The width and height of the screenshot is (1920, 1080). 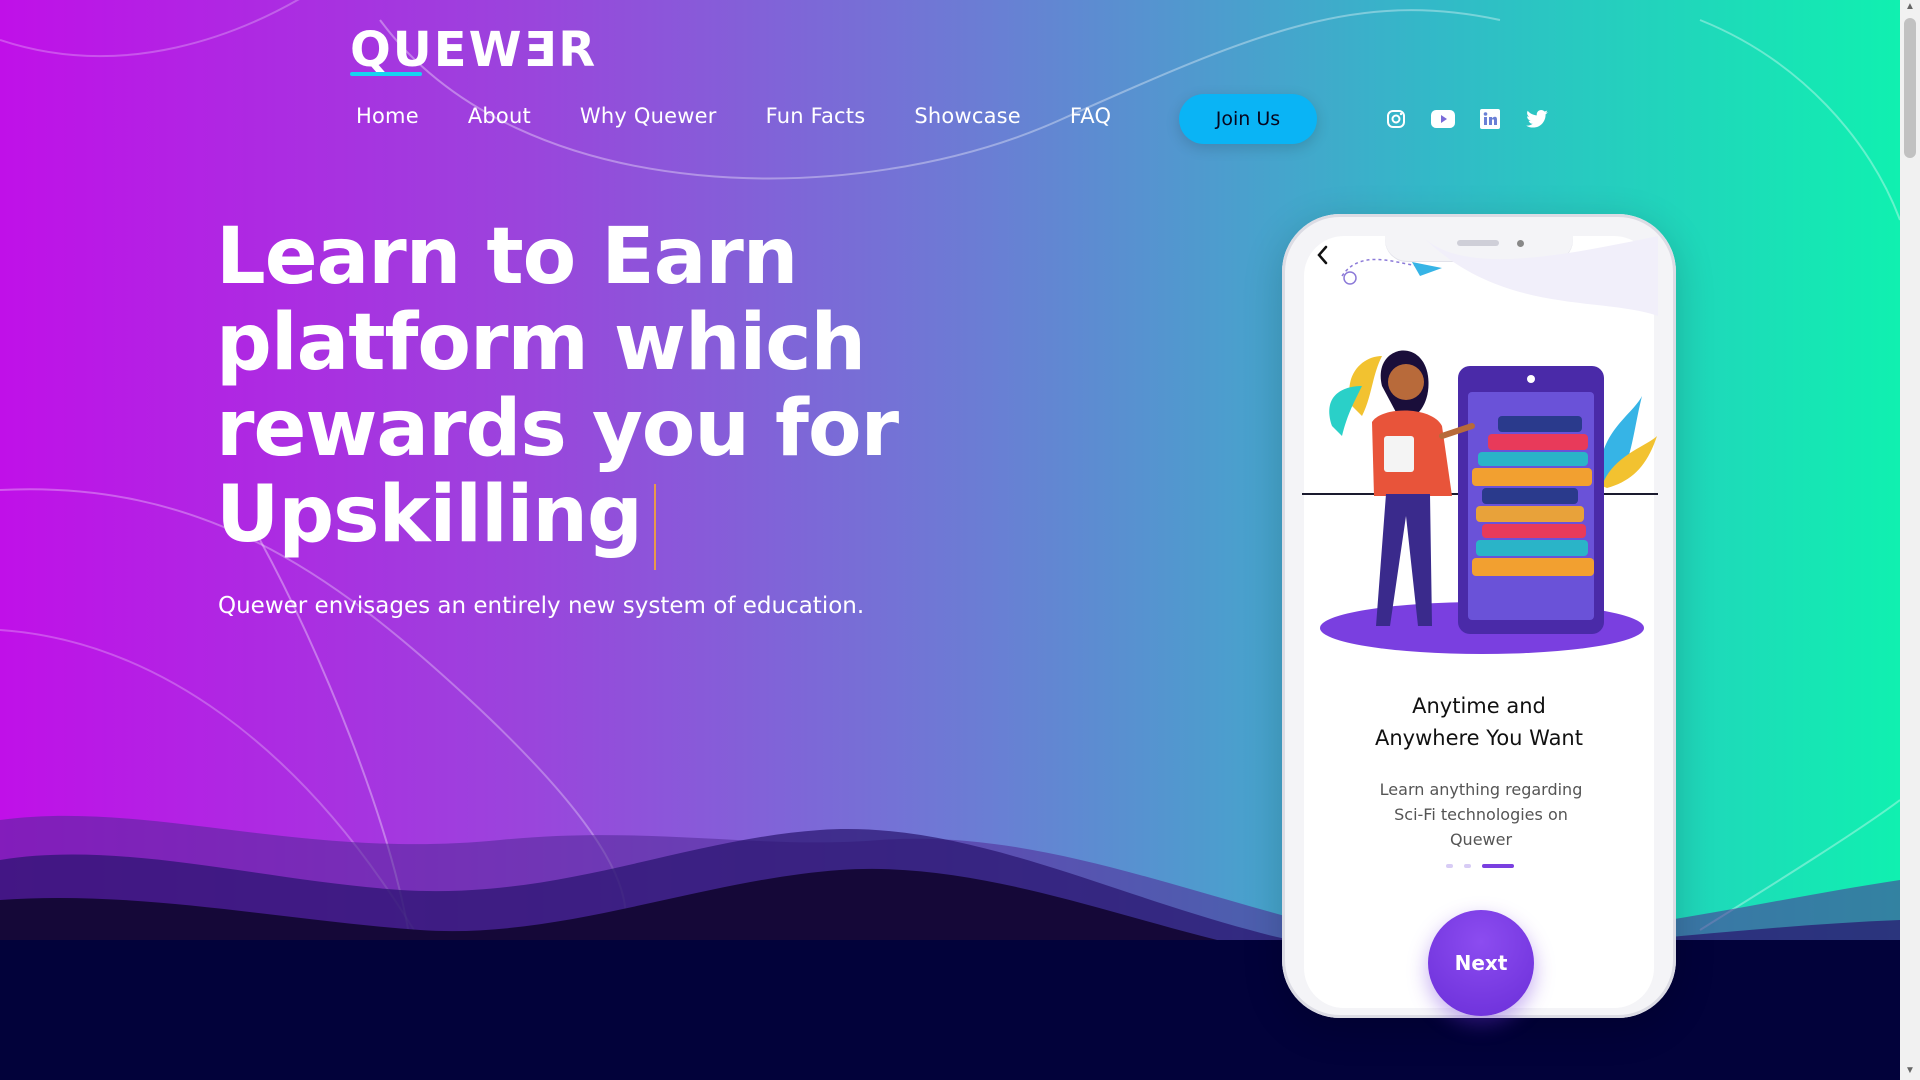 I want to click on next-button: Next, so click(x=1481, y=963).